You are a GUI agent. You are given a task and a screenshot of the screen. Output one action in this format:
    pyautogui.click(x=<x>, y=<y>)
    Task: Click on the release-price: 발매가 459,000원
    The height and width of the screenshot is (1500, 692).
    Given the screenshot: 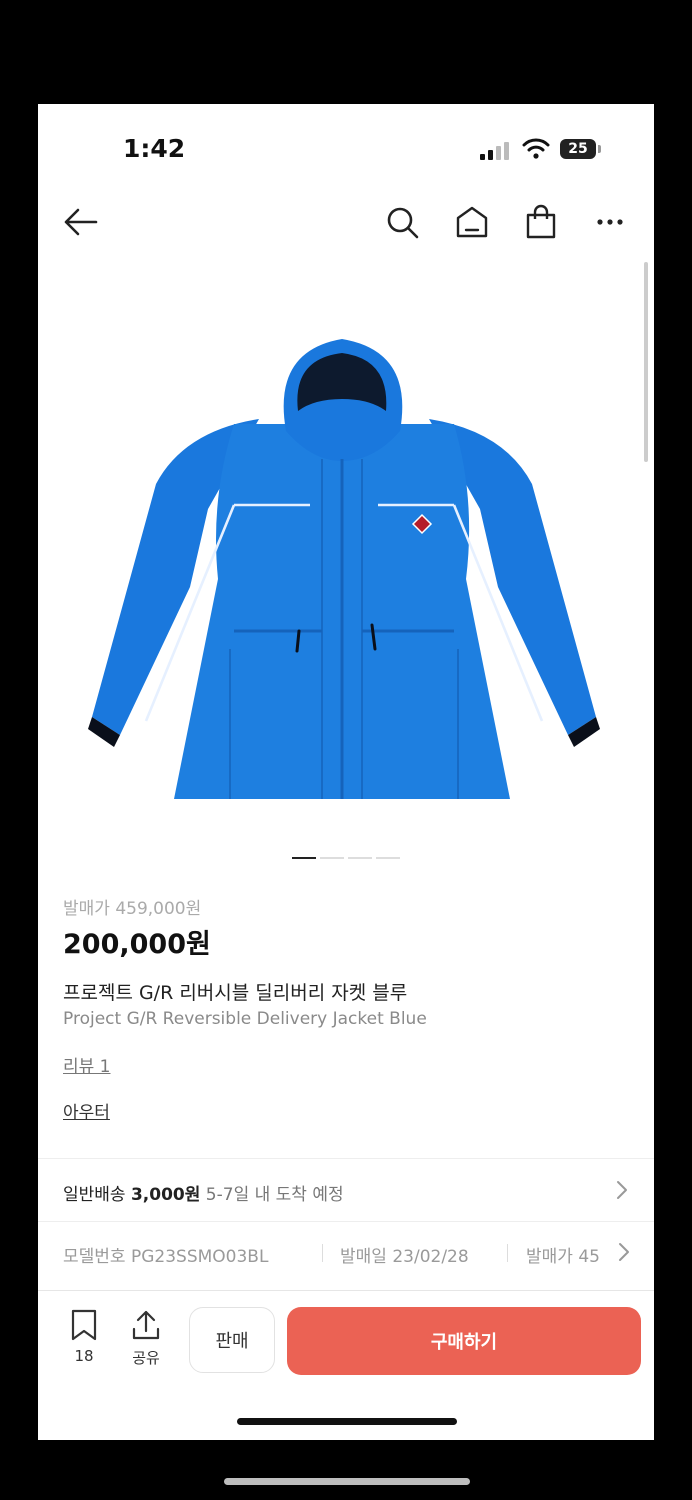 What is the action you would take?
    pyautogui.click(x=132, y=909)
    